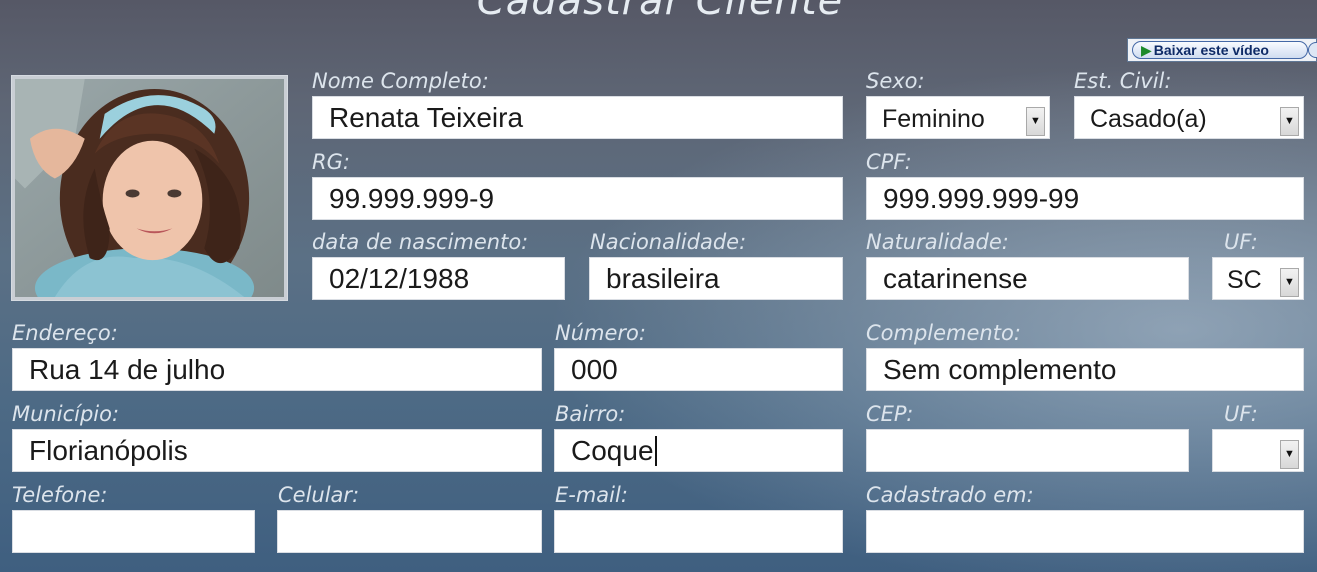  What do you see at coordinates (889, 162) in the screenshot?
I see `label-cpf: CPF:` at bounding box center [889, 162].